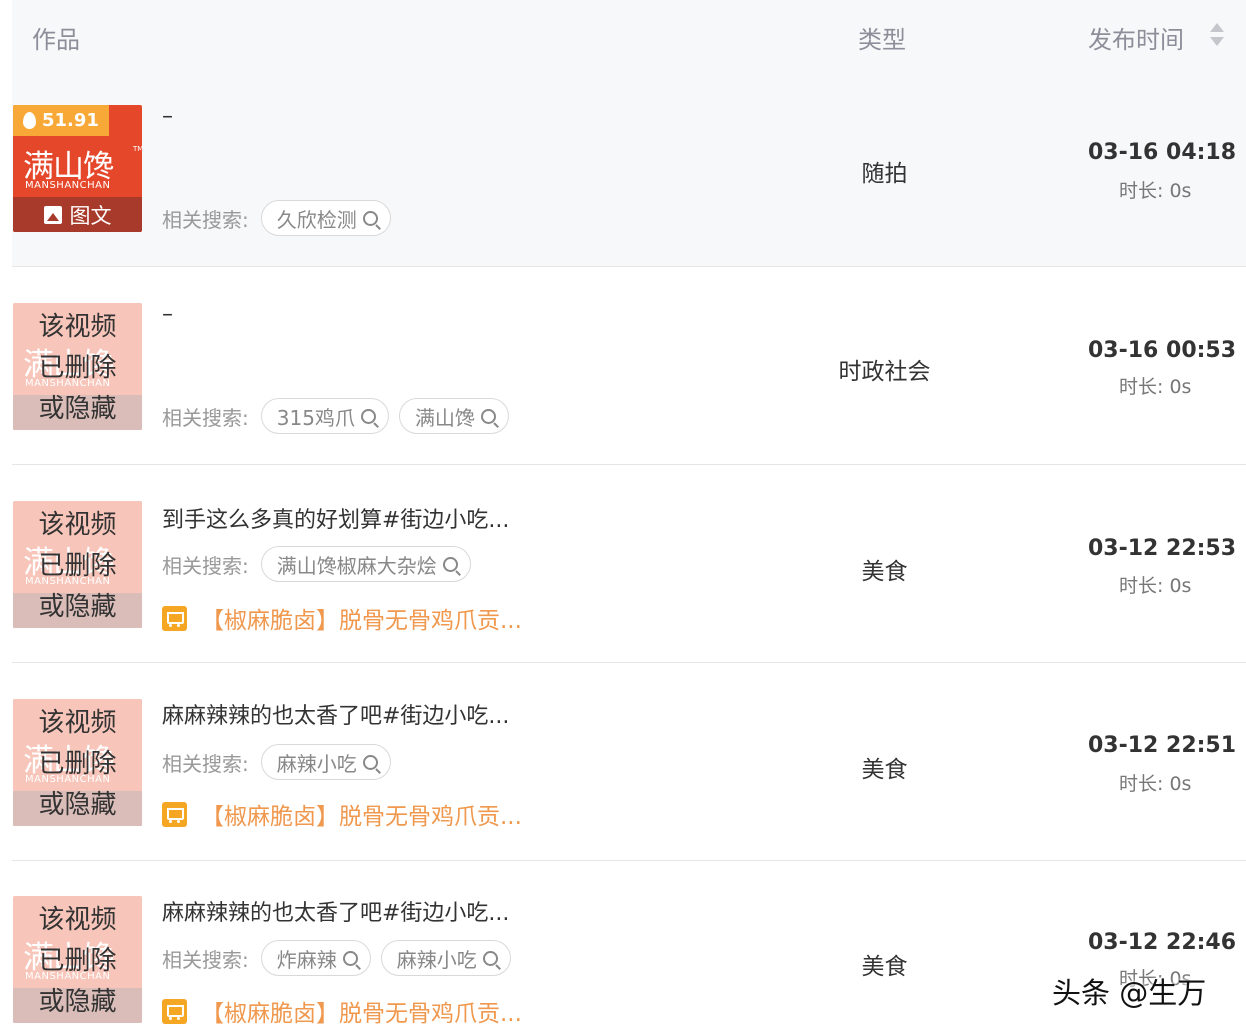 This screenshot has width=1246, height=1036. Describe the element at coordinates (306, 959) in the screenshot. I see `search-chip-label: 炸麻辣` at that location.